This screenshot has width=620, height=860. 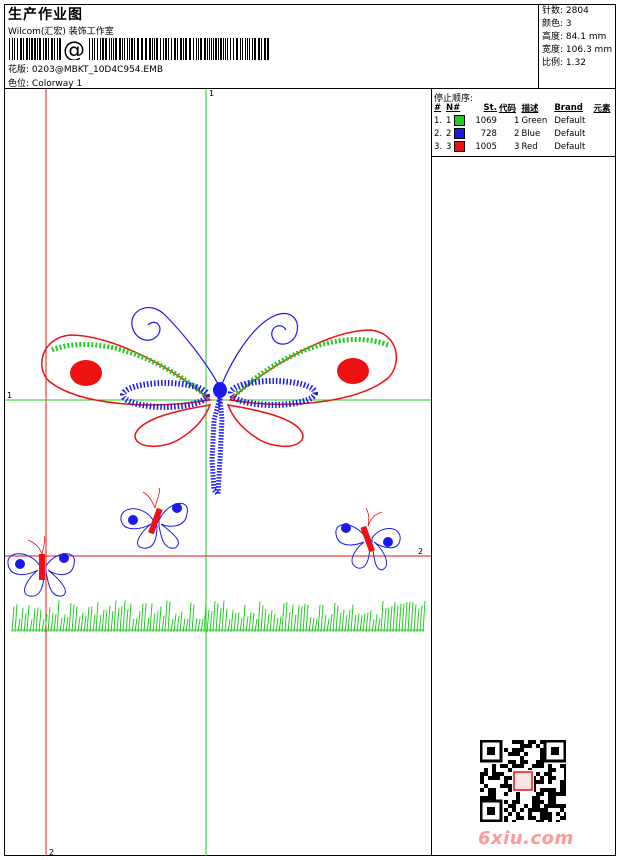 What do you see at coordinates (126, 370) in the screenshot?
I see `left-upper-wing` at bounding box center [126, 370].